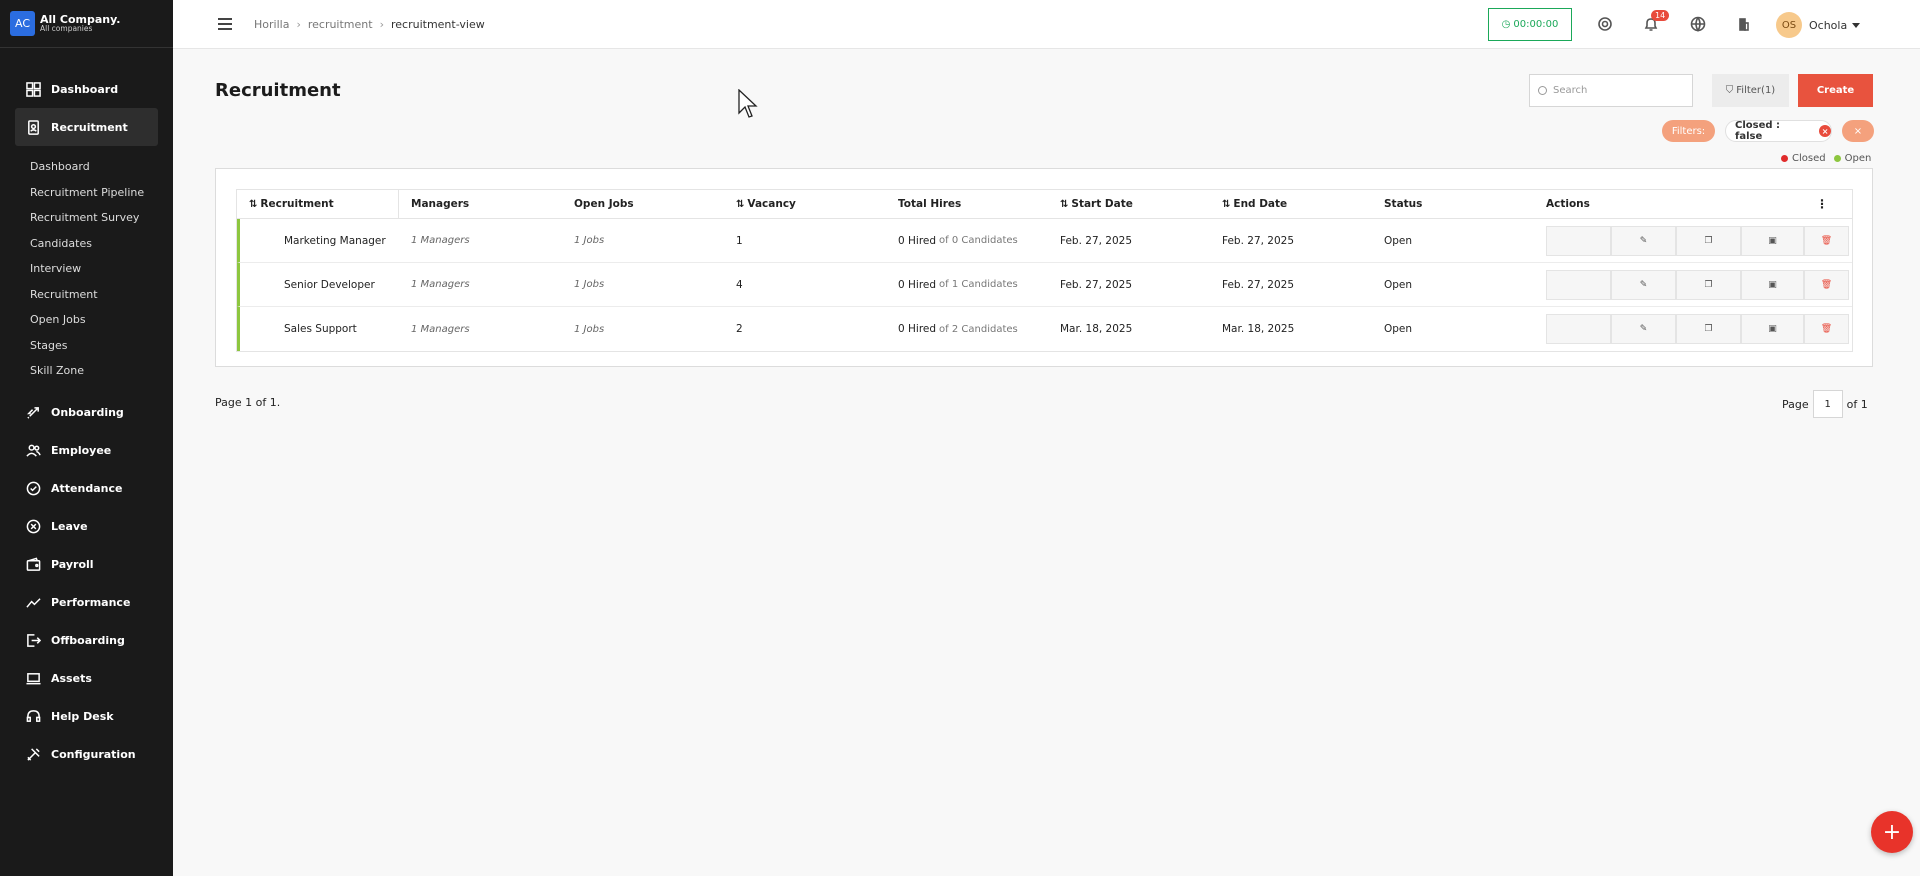 This screenshot has width=1920, height=876. I want to click on filter-chip-label: Closed : false, so click(1758, 131).